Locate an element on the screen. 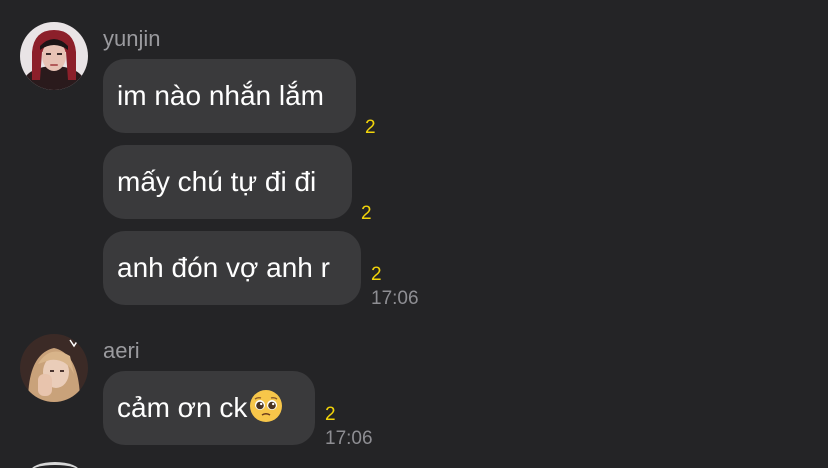  message-bubble: im nào nhắn lắm is located at coordinates (229, 96).